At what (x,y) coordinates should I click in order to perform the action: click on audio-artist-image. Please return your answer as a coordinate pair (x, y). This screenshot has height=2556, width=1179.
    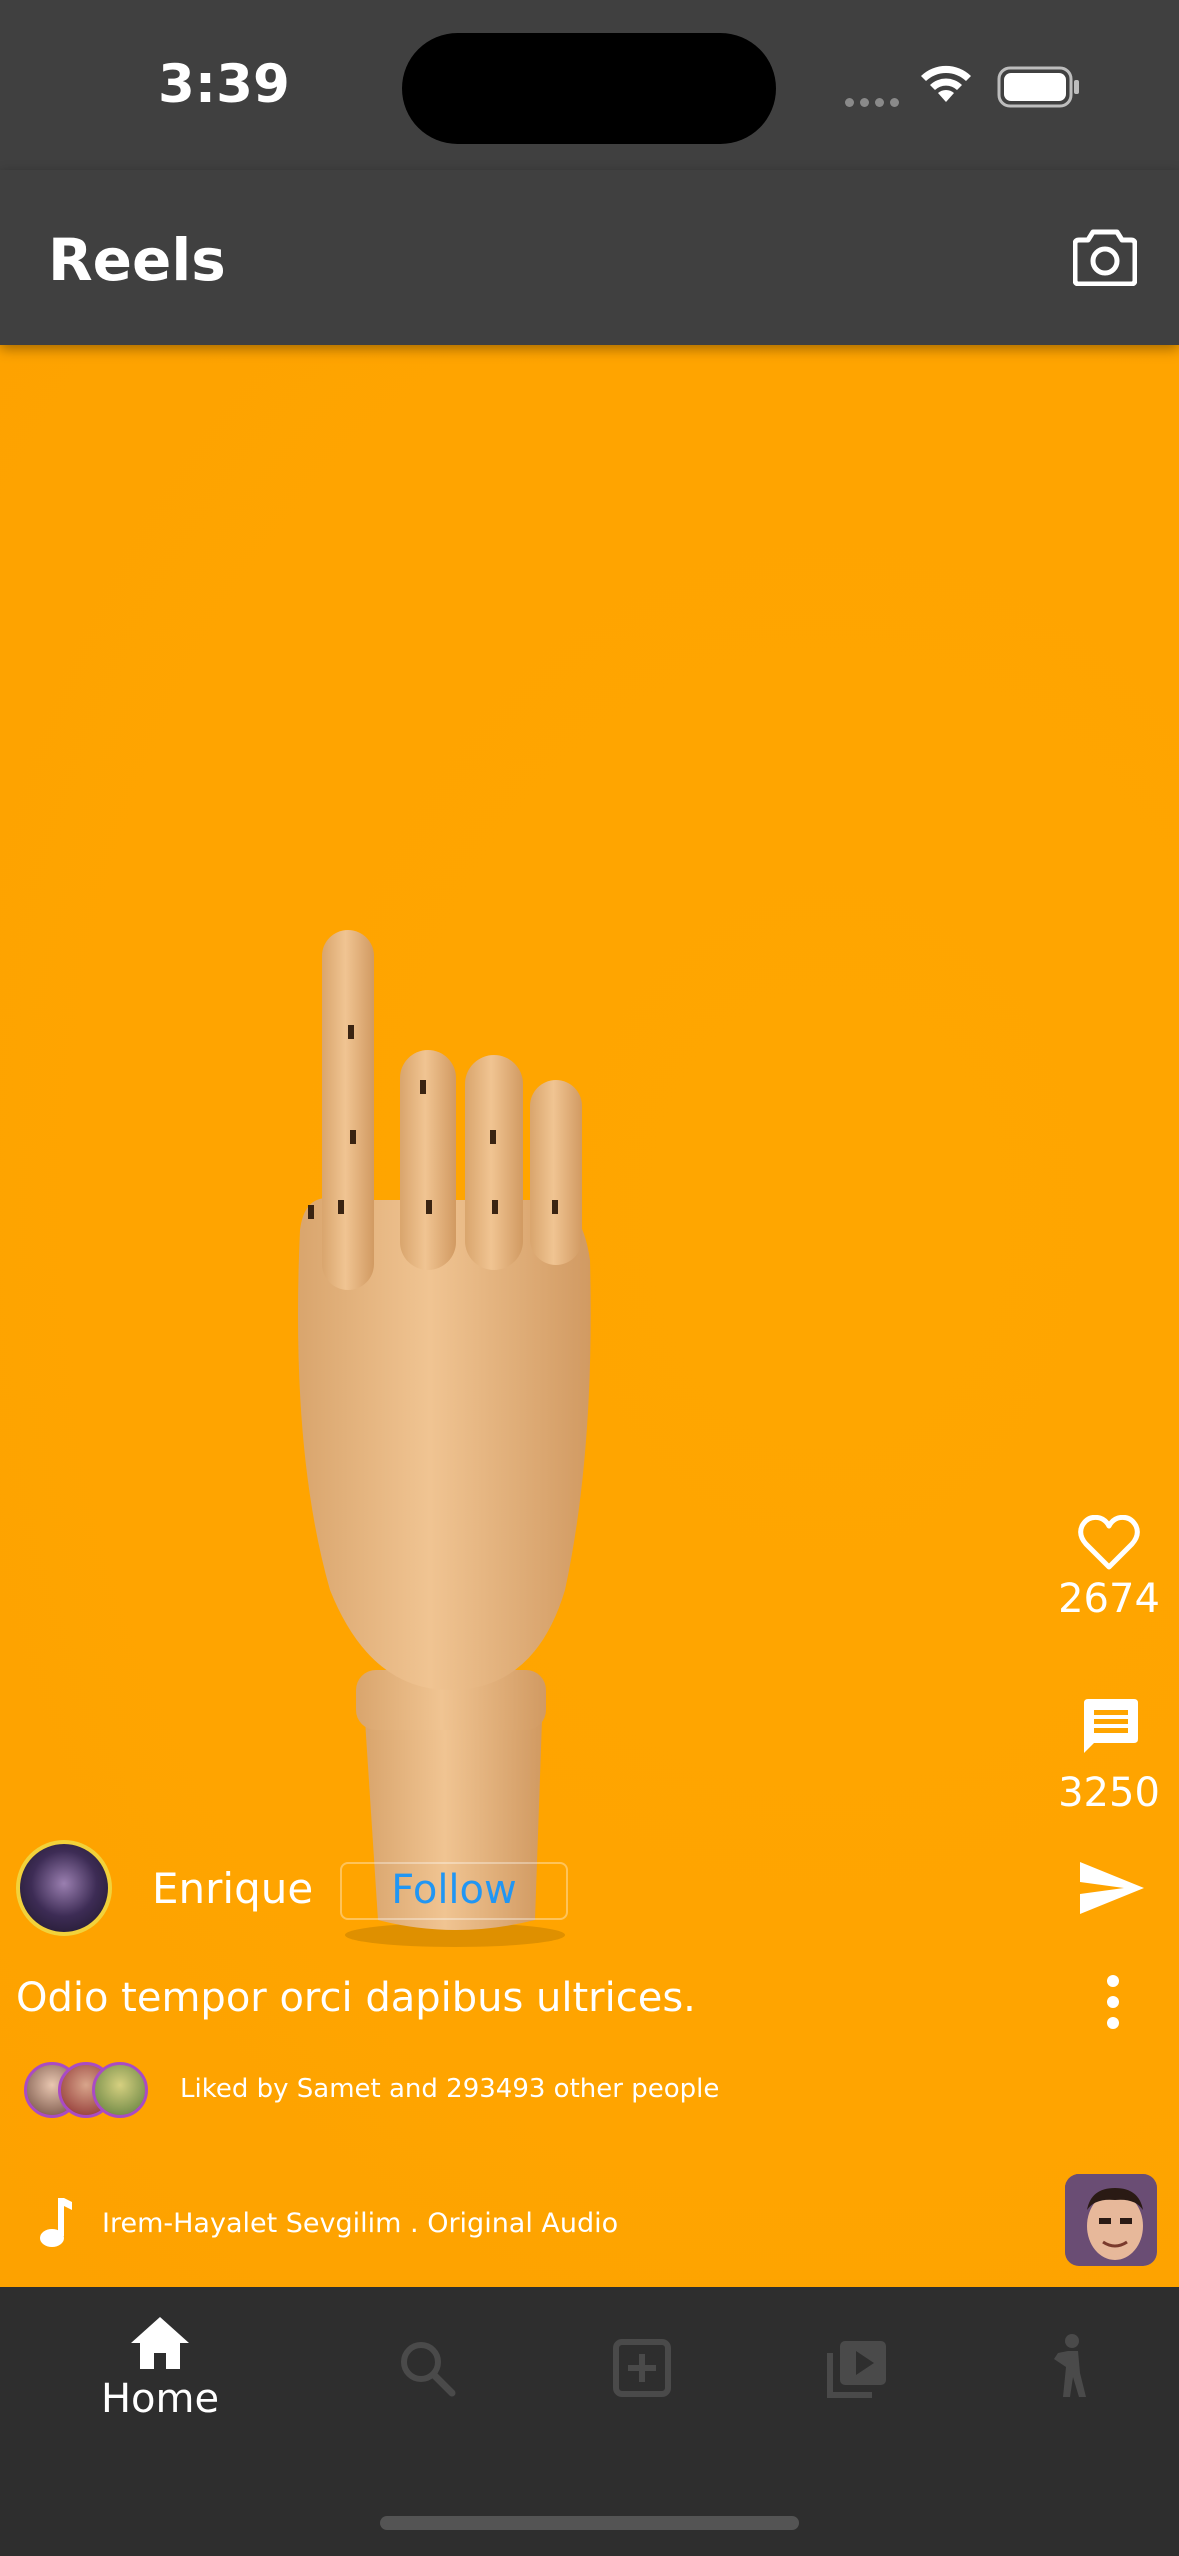
    Looking at the image, I should click on (1111, 2220).